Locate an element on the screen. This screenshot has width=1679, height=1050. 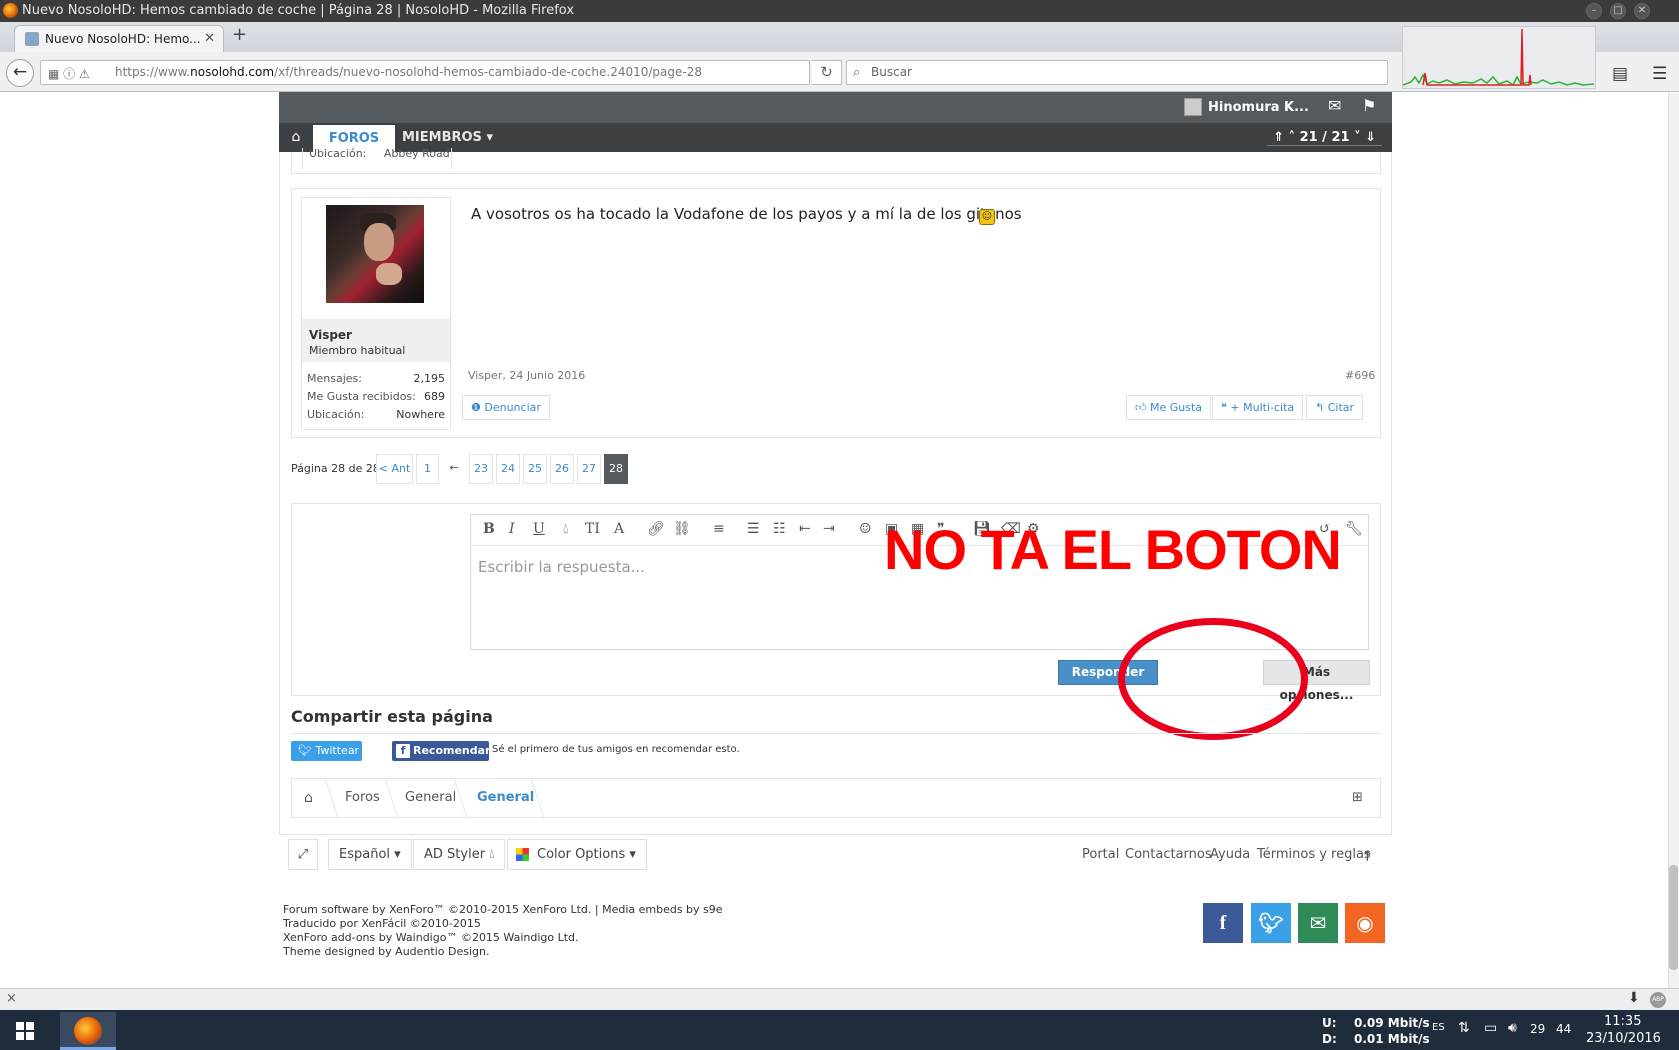
breadcrumb: ⌂ Foros General General ⊞ is located at coordinates (836, 798).